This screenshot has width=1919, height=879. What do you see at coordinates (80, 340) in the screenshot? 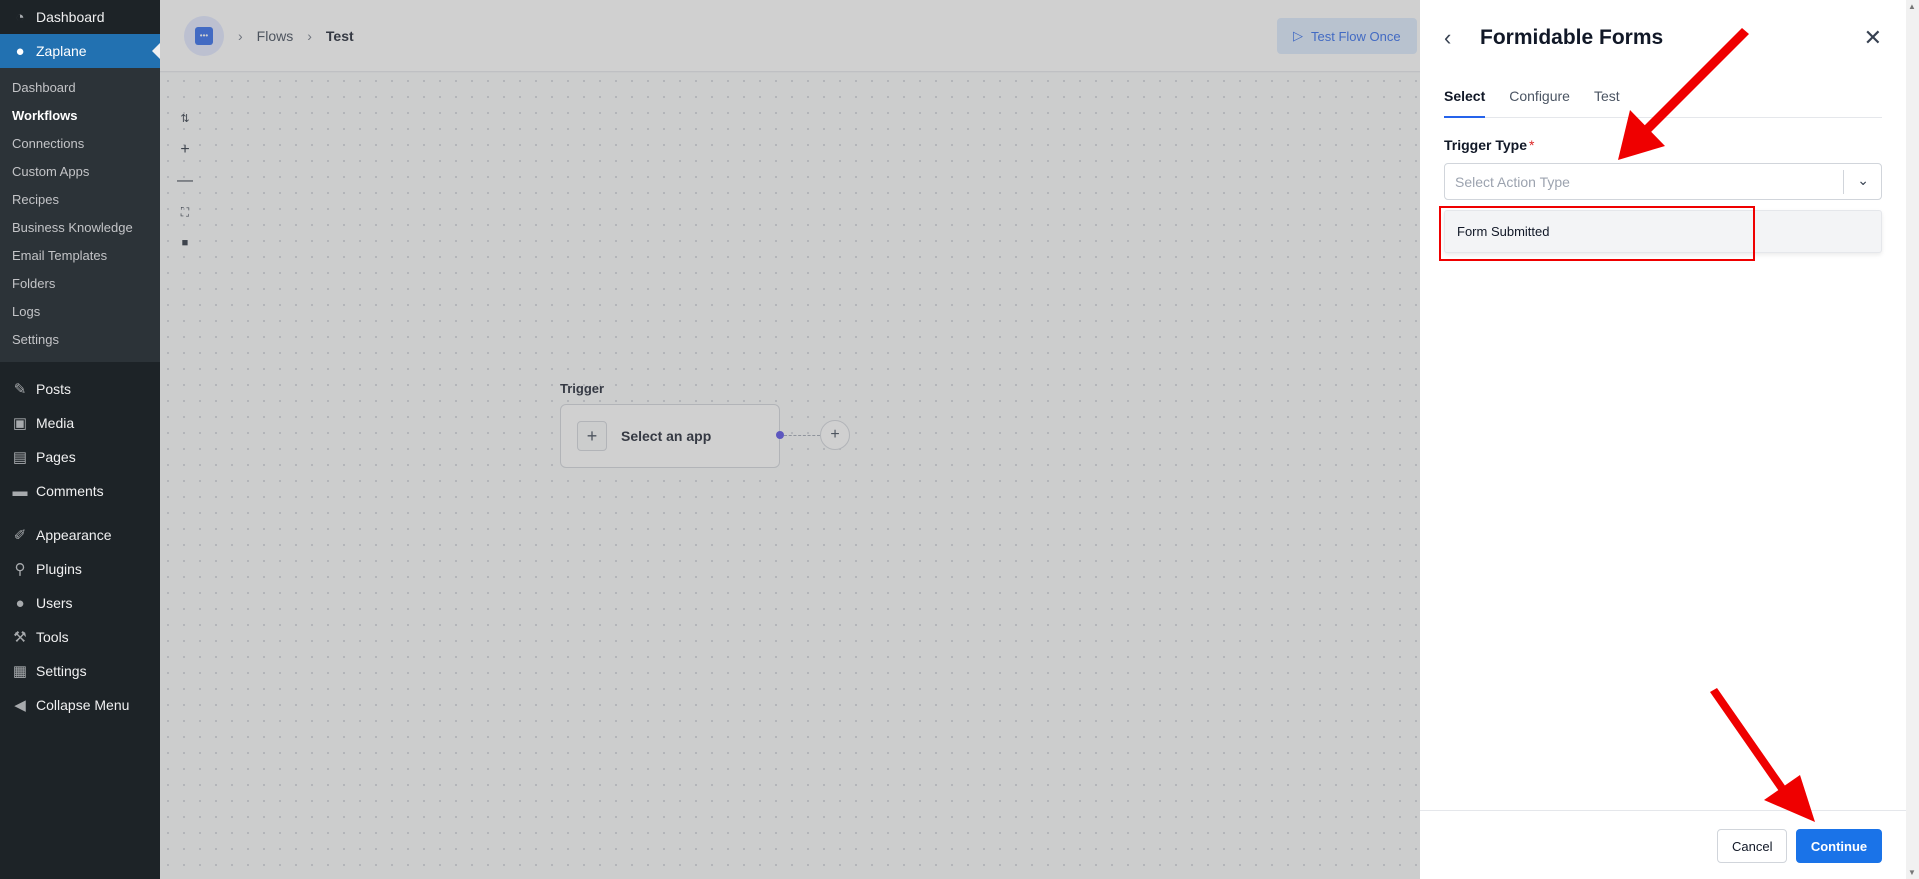
I see `submenu-settings: Settings` at bounding box center [80, 340].